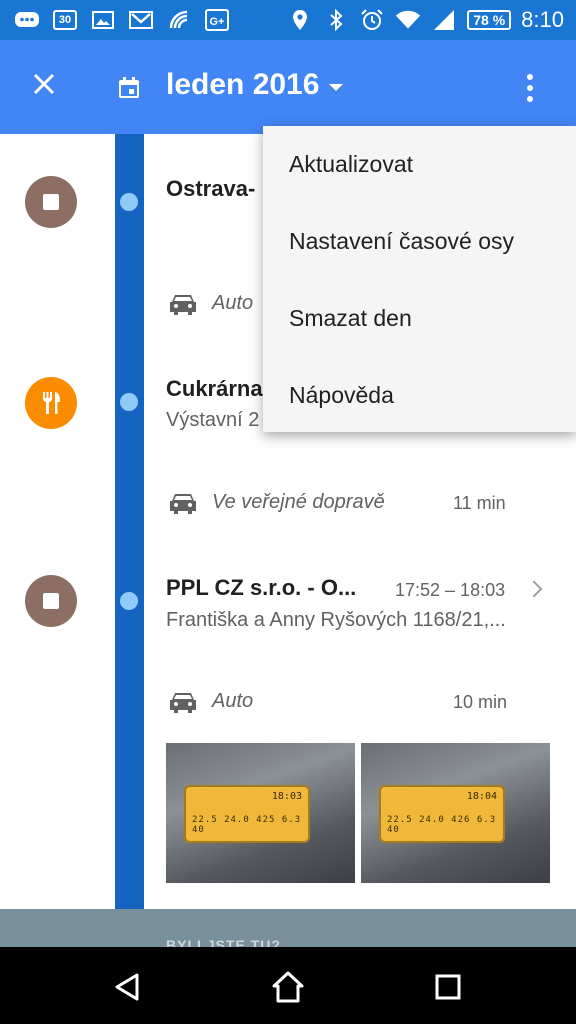 The image size is (576, 1024). What do you see at coordinates (129, 88) in the screenshot?
I see `calendar-icon` at bounding box center [129, 88].